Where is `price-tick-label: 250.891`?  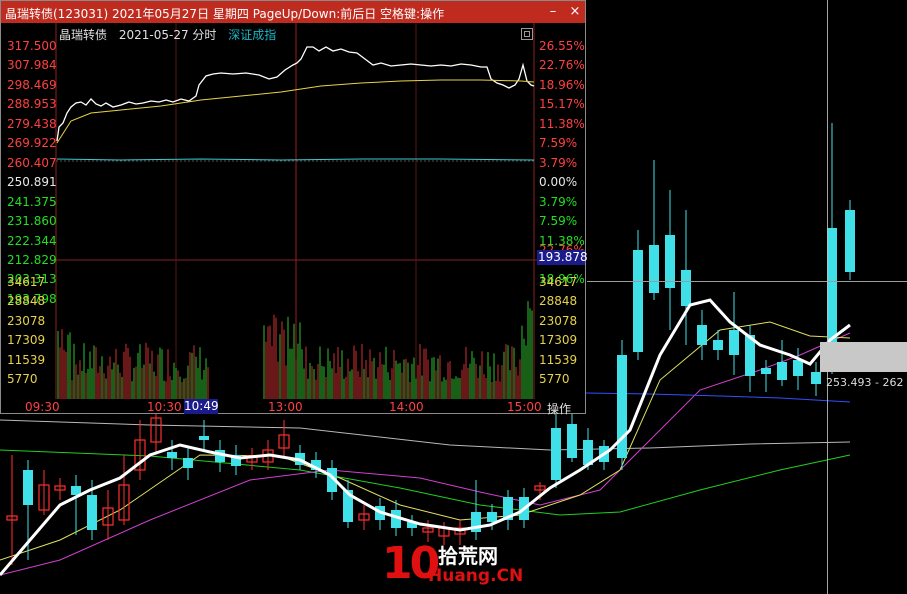 price-tick-label: 250.891 is located at coordinates (32, 182).